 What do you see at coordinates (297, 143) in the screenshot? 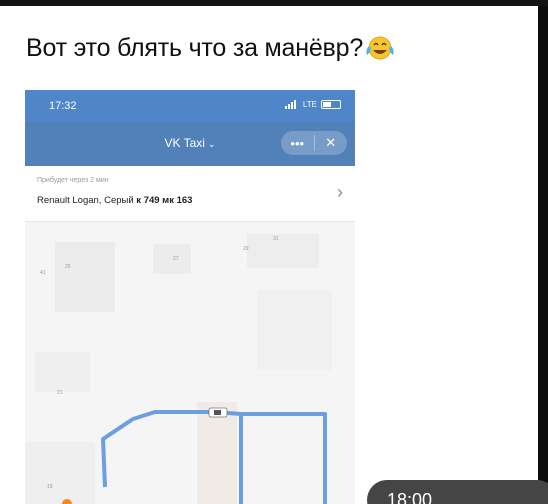
I see `more-button: •••` at bounding box center [297, 143].